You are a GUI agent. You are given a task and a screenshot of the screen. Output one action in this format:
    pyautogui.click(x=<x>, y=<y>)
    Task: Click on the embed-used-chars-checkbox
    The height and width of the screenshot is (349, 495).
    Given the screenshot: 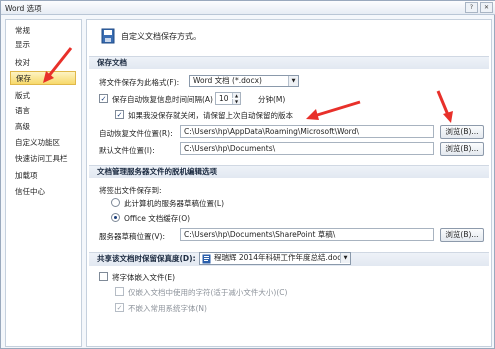 What is the action you would take?
    pyautogui.click(x=119, y=291)
    